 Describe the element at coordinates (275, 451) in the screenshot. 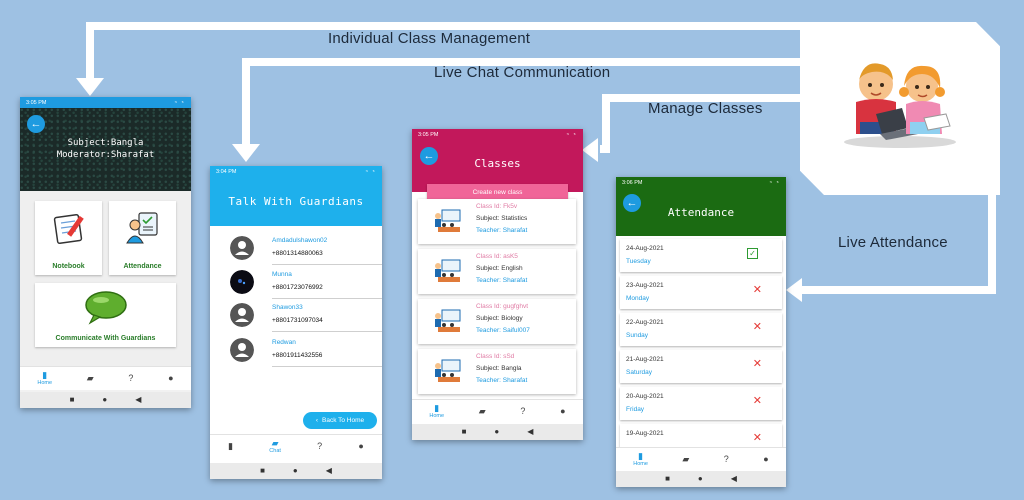

I see `nav-chat-label: Chat` at that location.